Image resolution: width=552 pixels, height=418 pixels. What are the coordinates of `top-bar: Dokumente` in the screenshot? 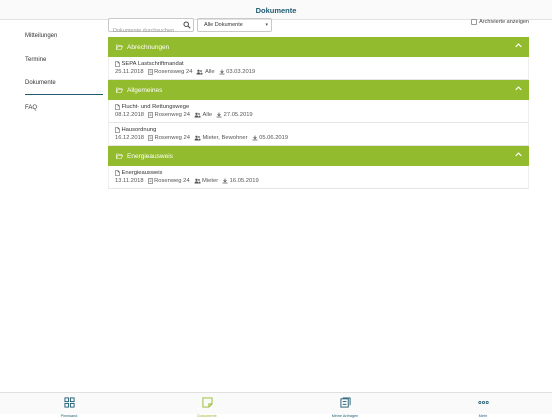 It's located at (276, 10).